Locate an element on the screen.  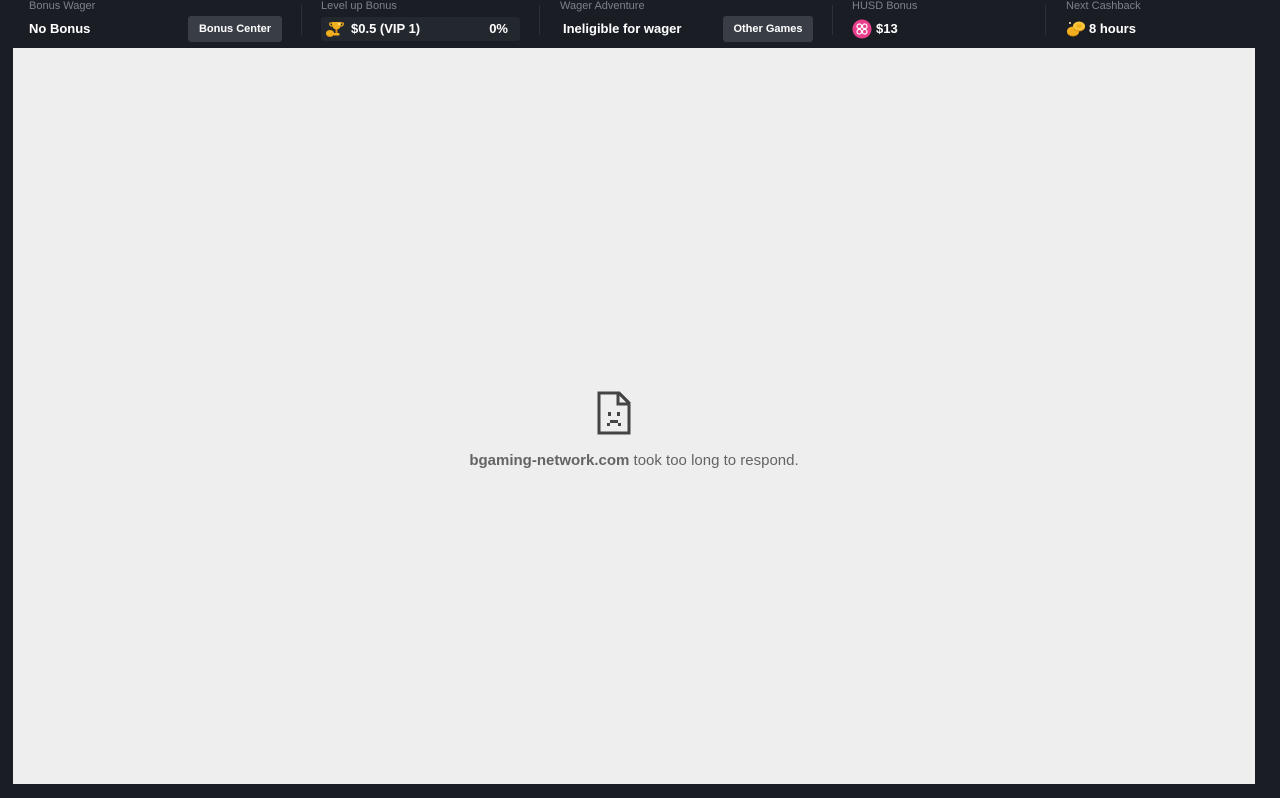
level-up-progress-box: $0.5 (VIP 1) 0% is located at coordinates (420, 29).